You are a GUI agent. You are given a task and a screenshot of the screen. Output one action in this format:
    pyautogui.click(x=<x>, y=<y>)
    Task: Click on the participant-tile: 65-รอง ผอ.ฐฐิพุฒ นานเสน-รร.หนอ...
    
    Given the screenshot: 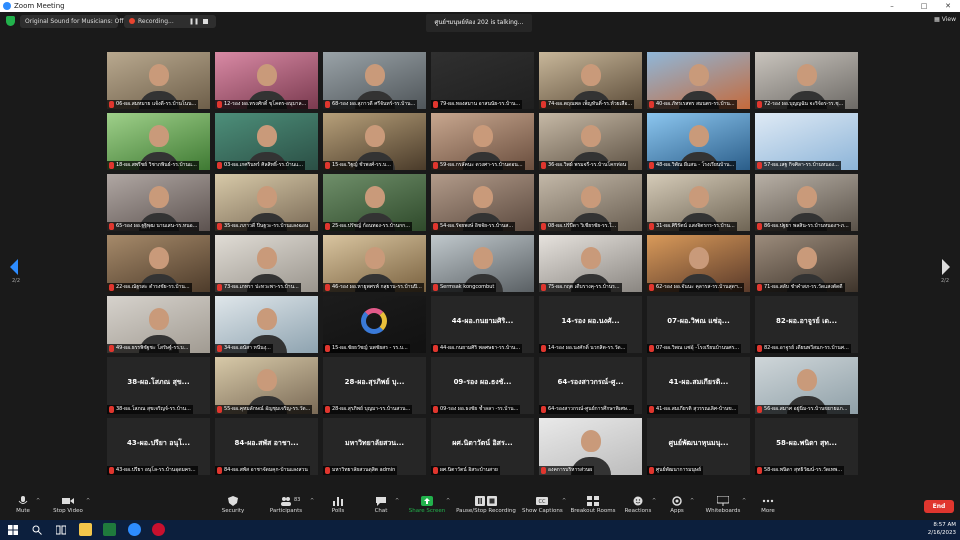 What is the action you would take?
    pyautogui.click(x=158, y=202)
    